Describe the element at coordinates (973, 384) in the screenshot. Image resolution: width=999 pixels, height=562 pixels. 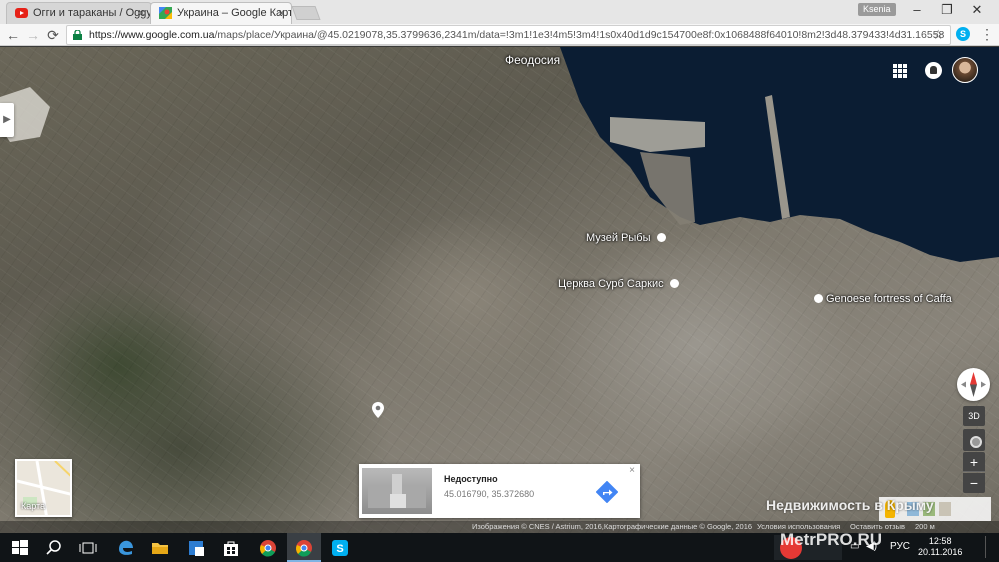
I see `compass-icon` at that location.